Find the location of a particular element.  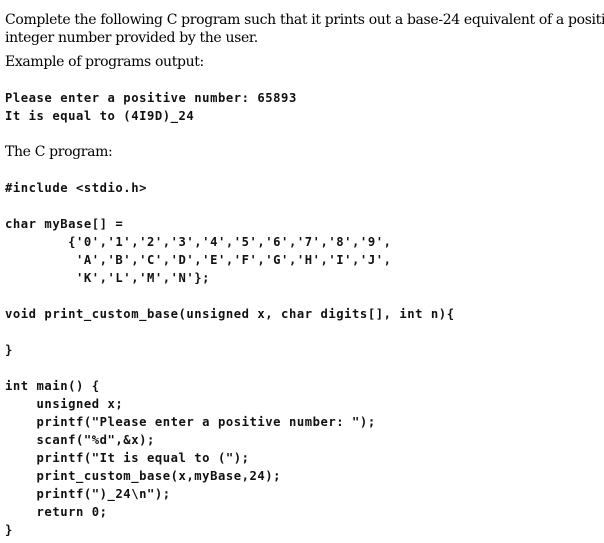

code-main-line: int main() { is located at coordinates (52, 386).